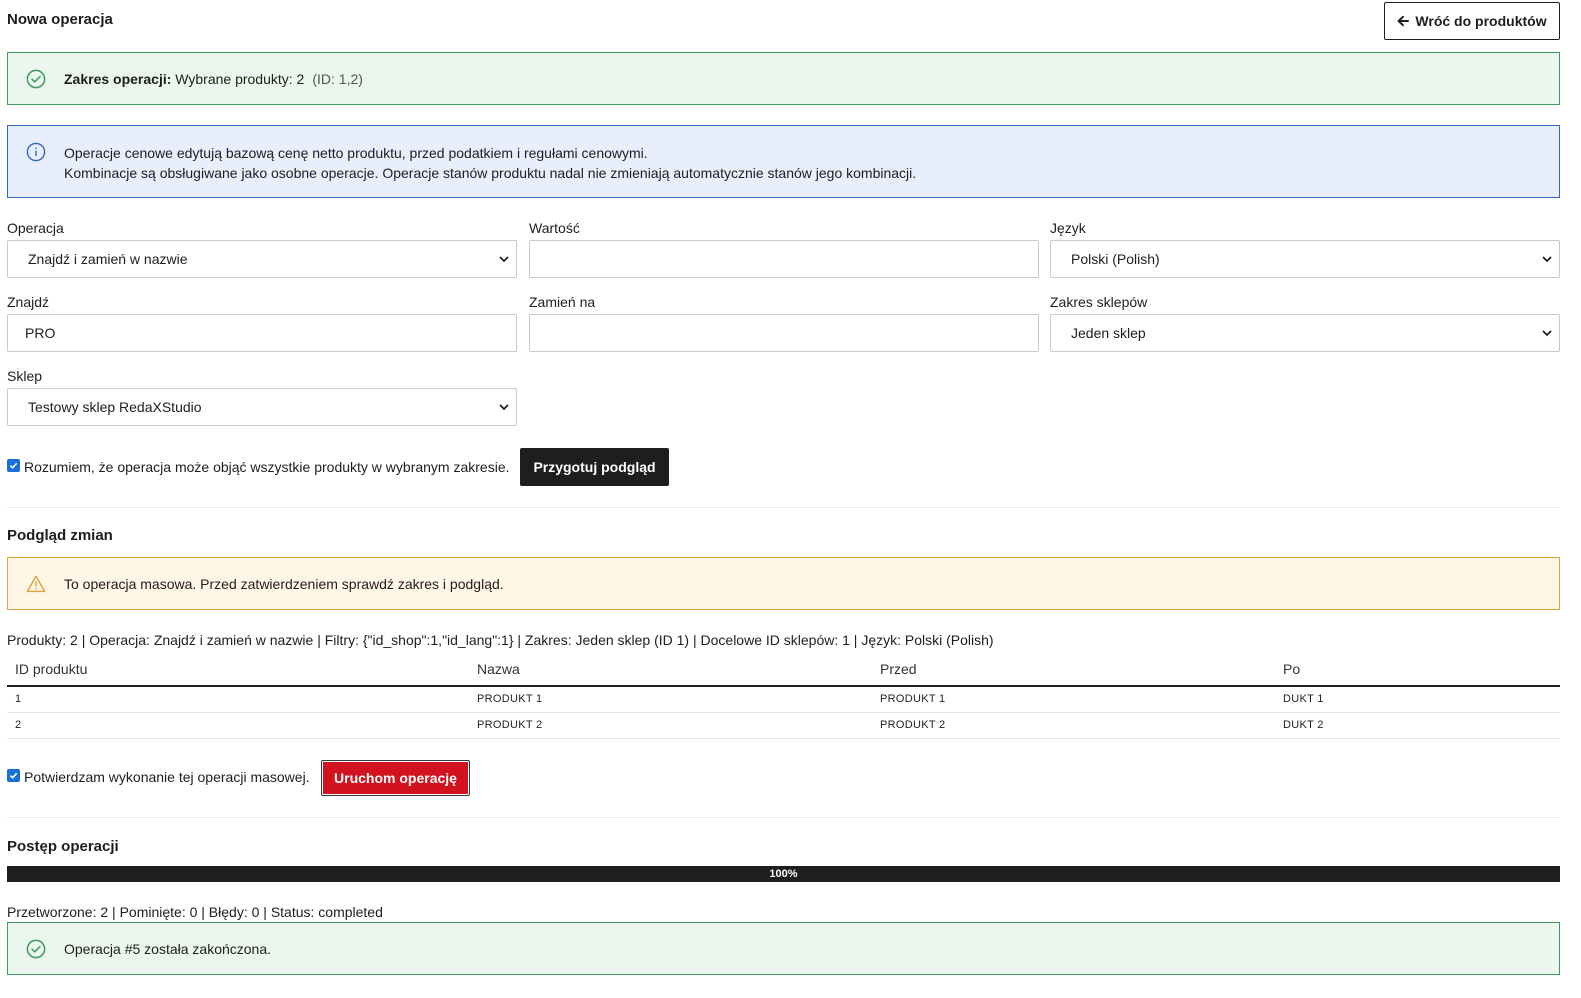 The width and height of the screenshot is (1581, 998). What do you see at coordinates (1404, 21) in the screenshot?
I see `arrow-left-icon` at bounding box center [1404, 21].